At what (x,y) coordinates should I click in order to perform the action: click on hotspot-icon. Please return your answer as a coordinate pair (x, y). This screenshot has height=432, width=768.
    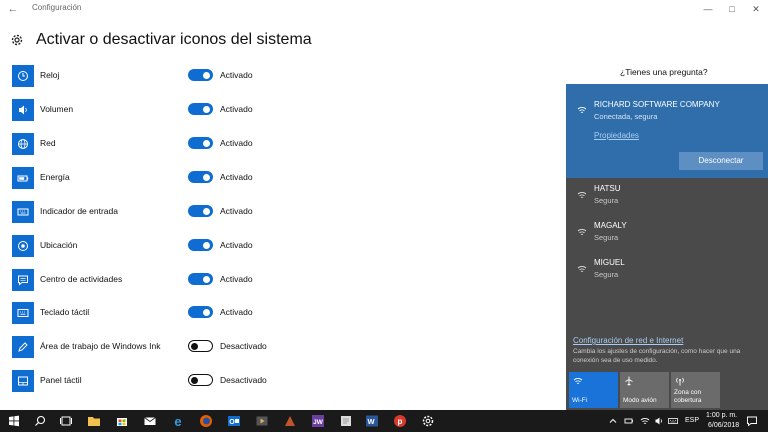
    Looking at the image, I should click on (680, 381).